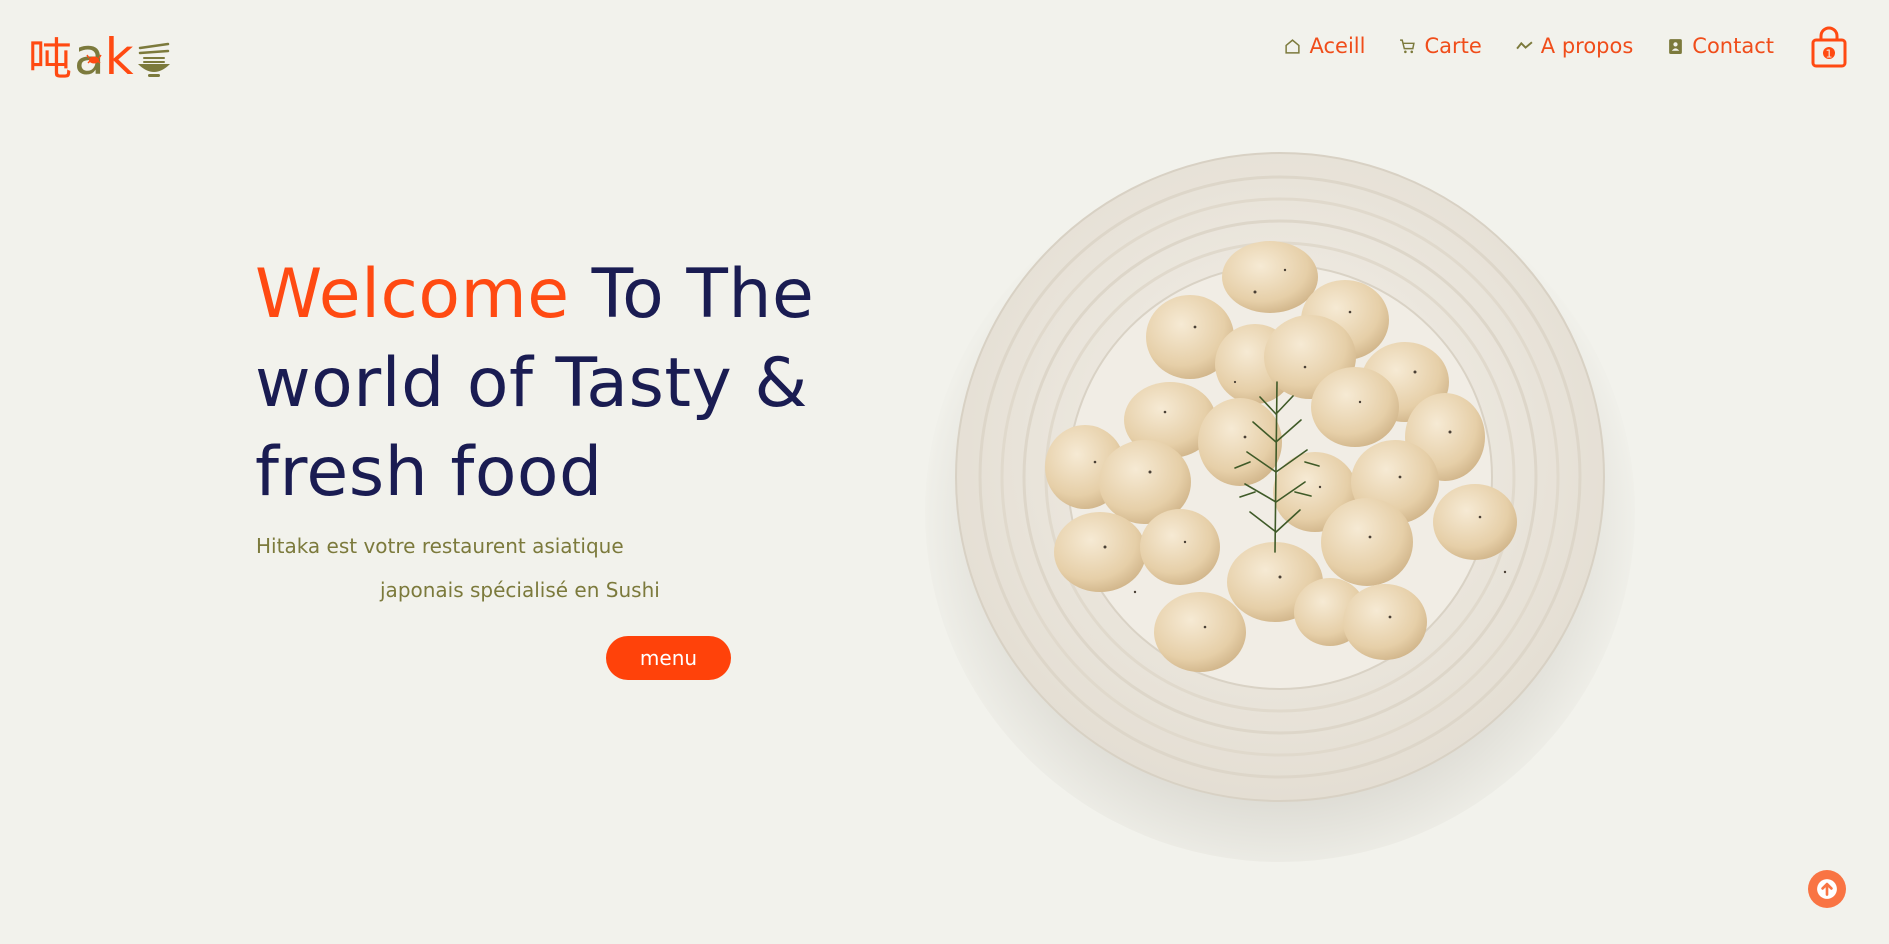 The height and width of the screenshot is (944, 1889). I want to click on cart-count: 1, so click(1829, 54).